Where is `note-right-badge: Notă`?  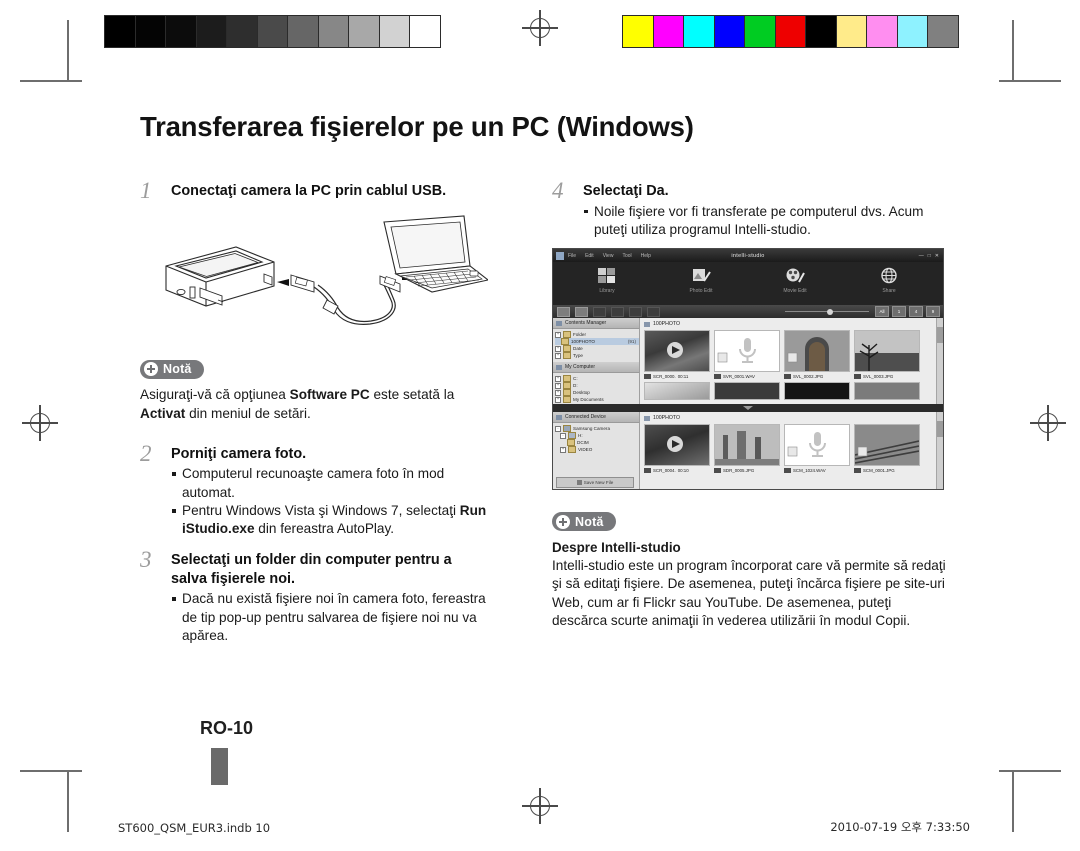
note-right-badge: Notă is located at coordinates (584, 522).